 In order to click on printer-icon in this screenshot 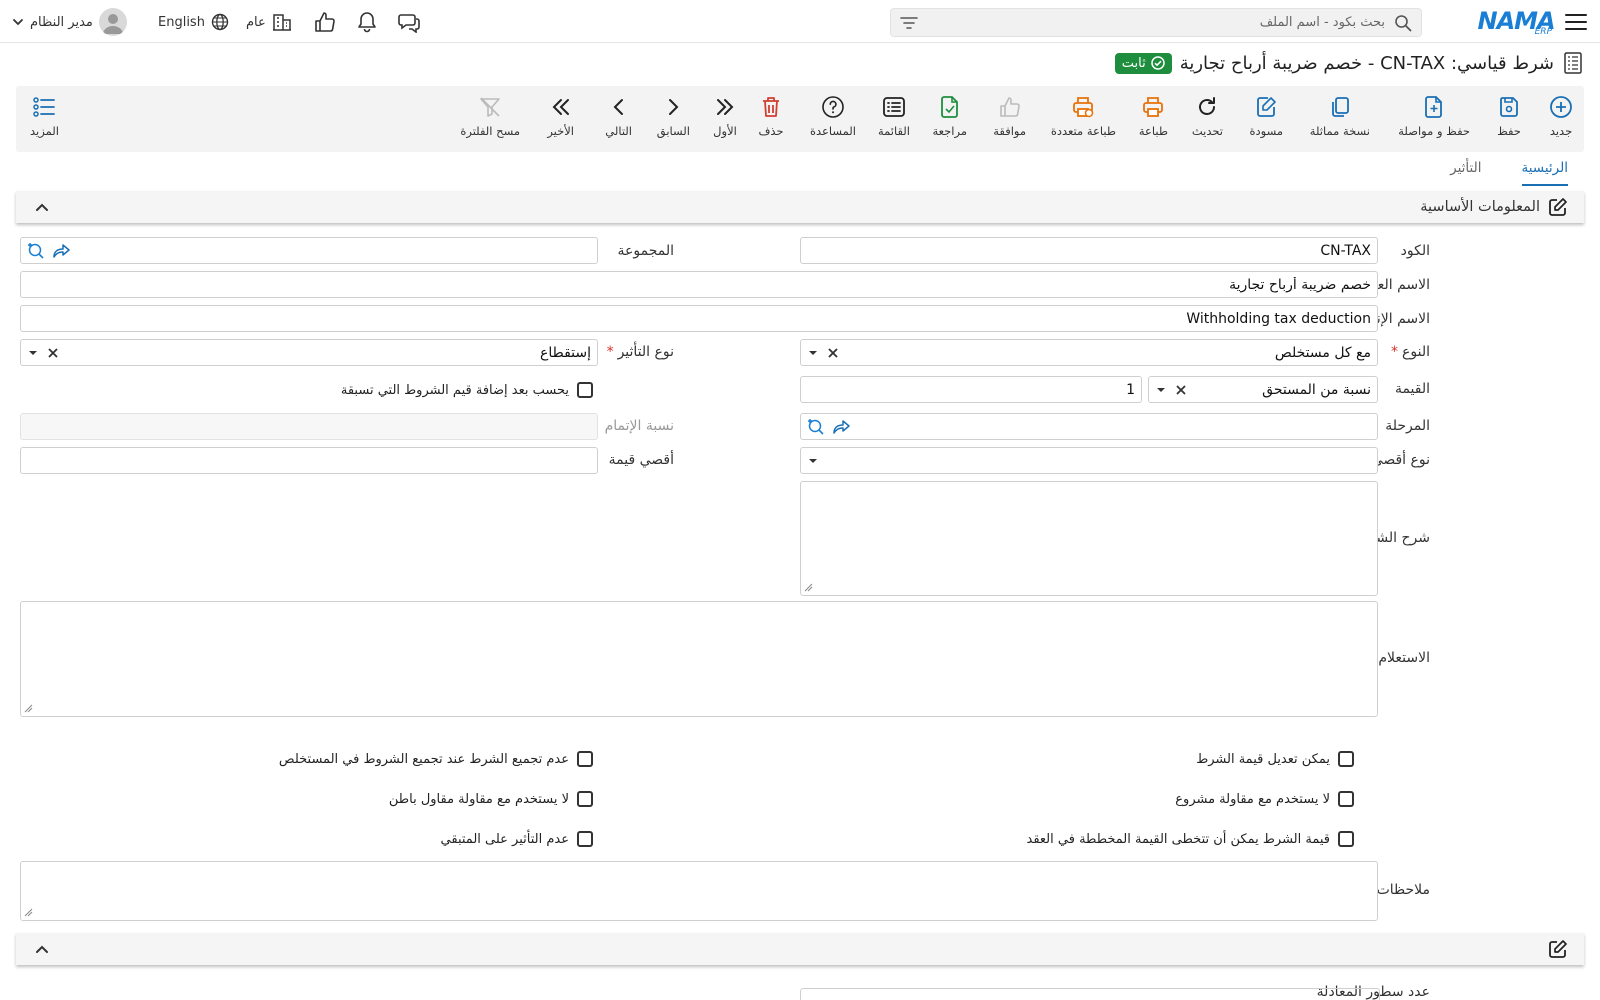, I will do `click(1153, 107)`.